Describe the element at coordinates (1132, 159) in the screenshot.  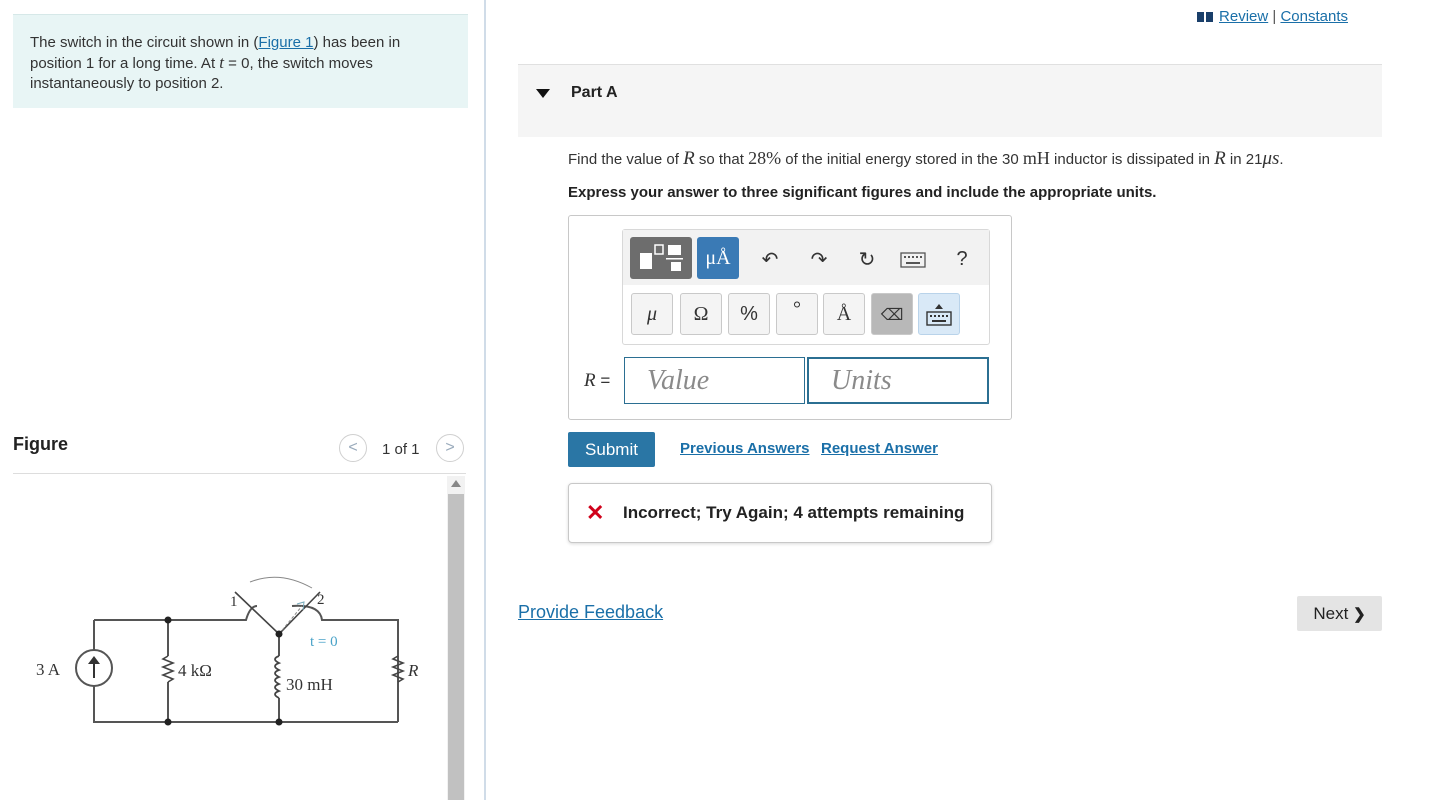
I see `question-part: inductor is dissipated in` at that location.